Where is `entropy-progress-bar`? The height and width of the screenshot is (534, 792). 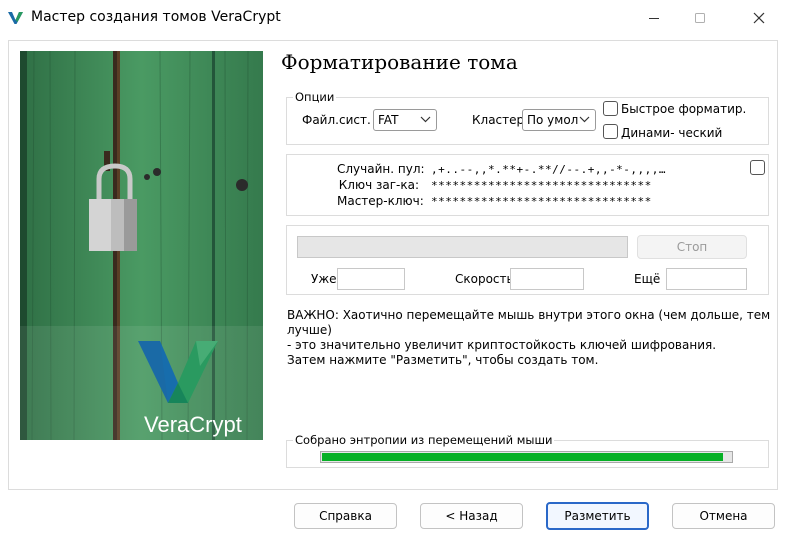
entropy-progress-bar is located at coordinates (526, 457).